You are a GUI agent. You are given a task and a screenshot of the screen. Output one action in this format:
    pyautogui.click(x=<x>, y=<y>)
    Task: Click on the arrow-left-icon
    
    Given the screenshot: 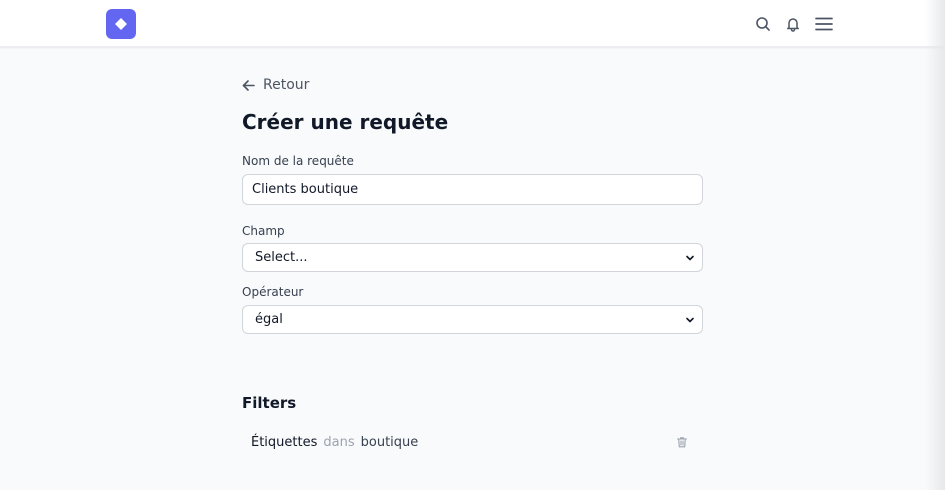 What is the action you would take?
    pyautogui.click(x=248, y=85)
    